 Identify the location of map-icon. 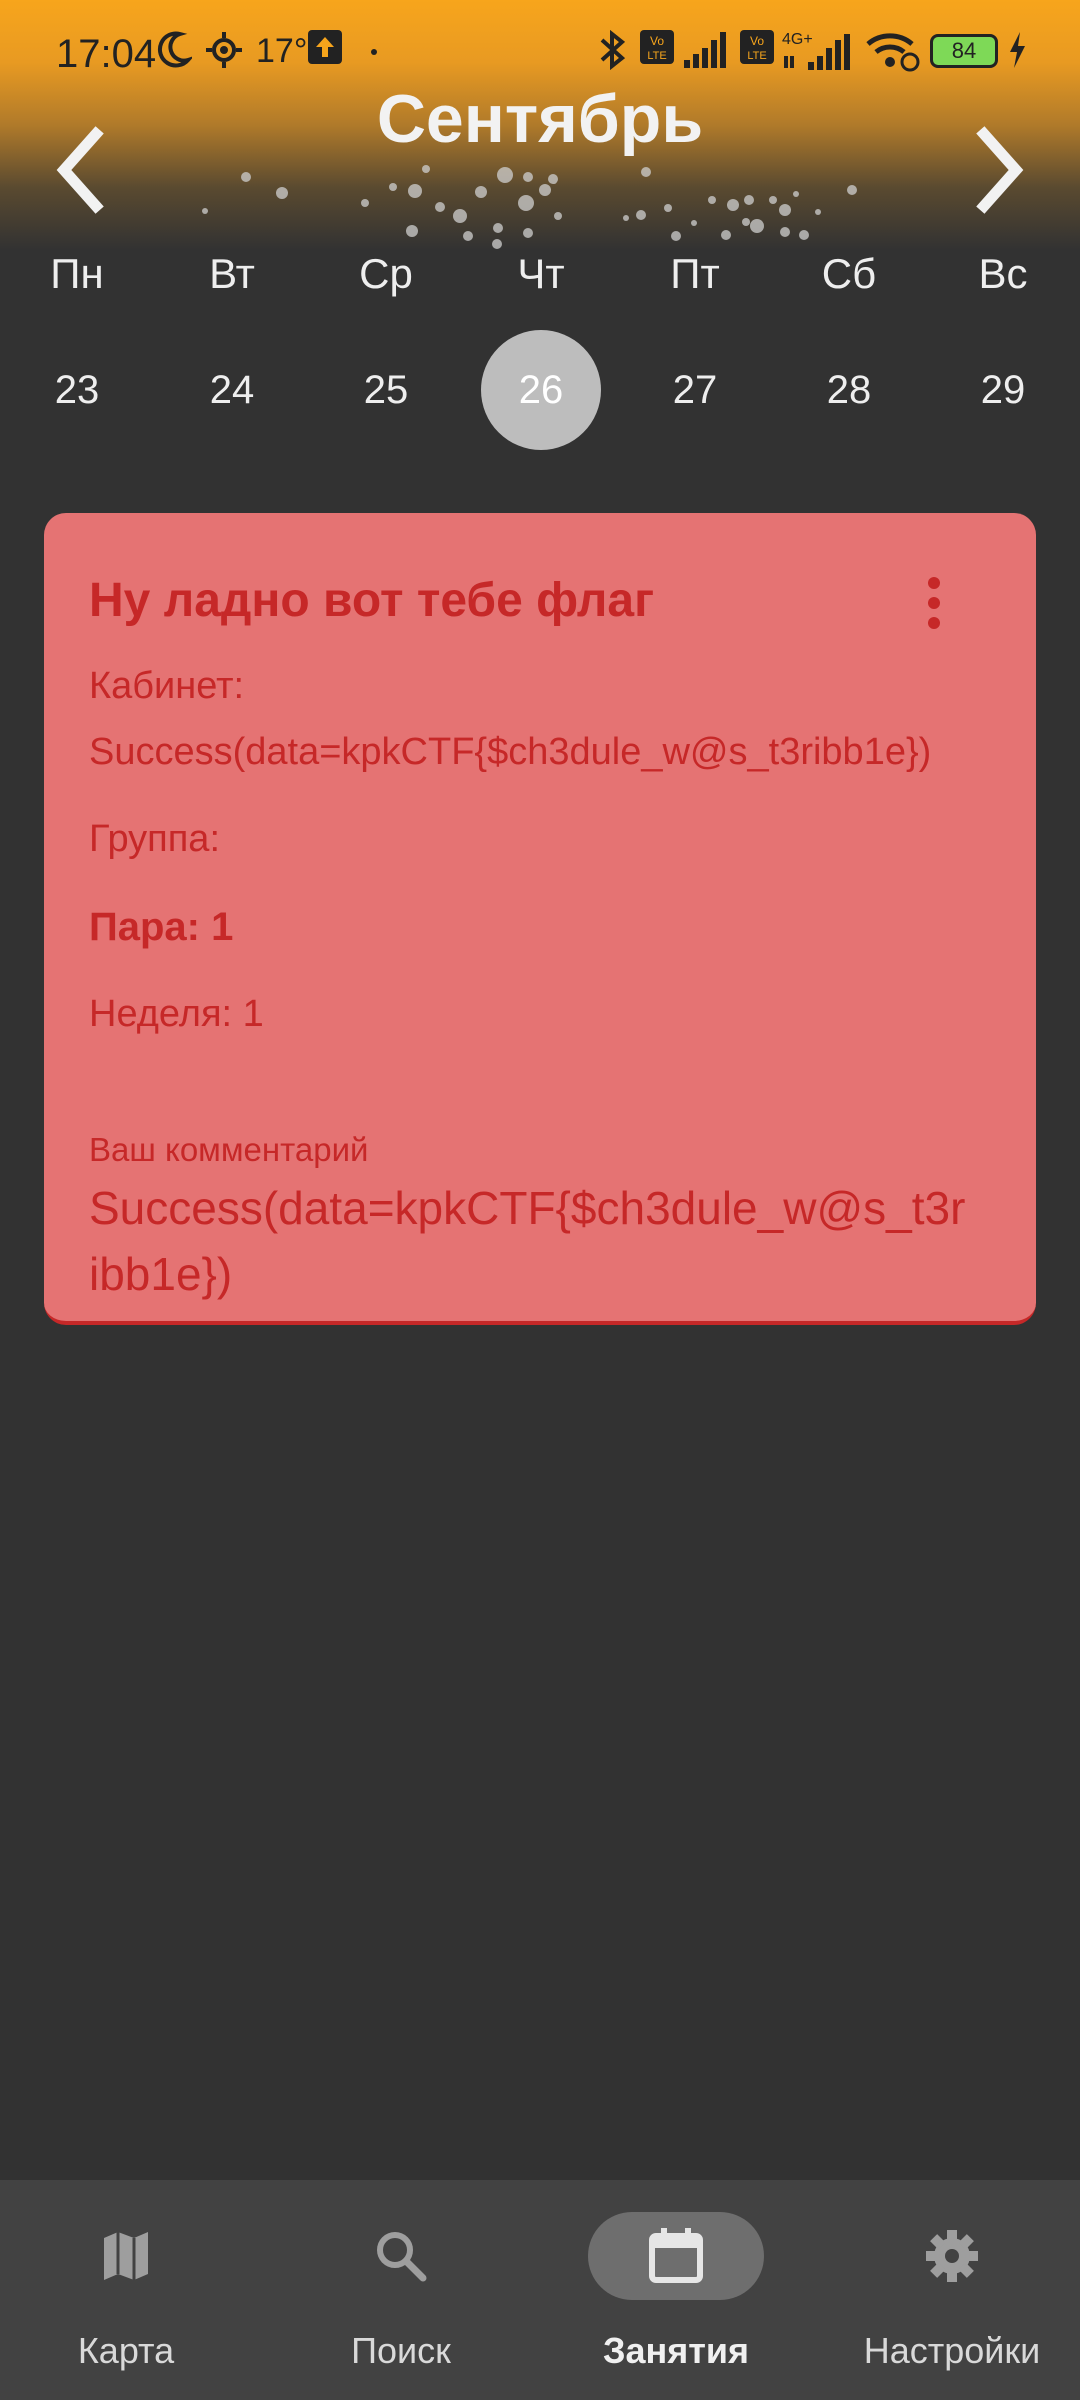
(126, 2256).